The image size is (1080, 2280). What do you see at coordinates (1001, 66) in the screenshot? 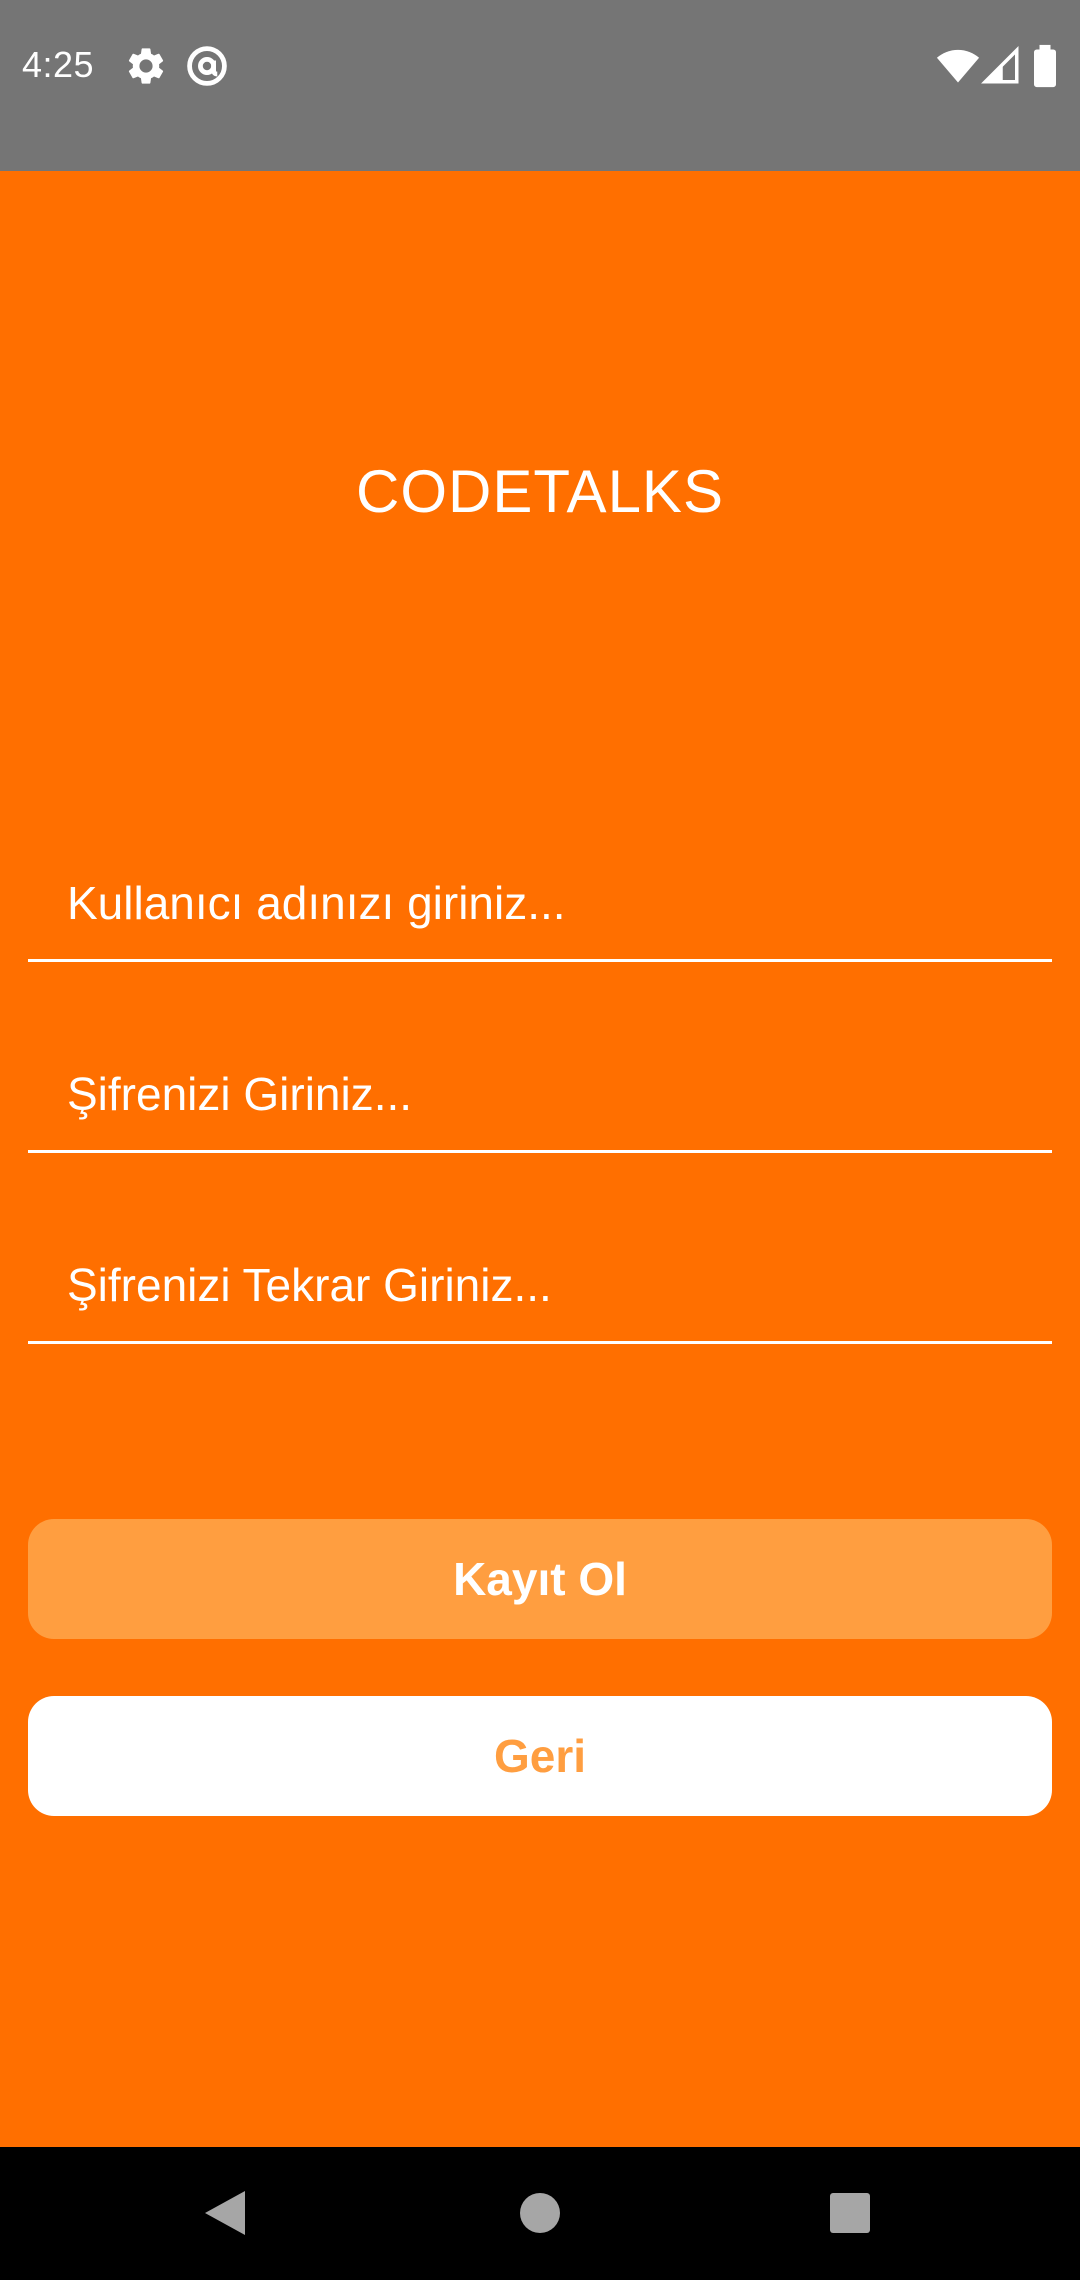
I see `signal-icon` at bounding box center [1001, 66].